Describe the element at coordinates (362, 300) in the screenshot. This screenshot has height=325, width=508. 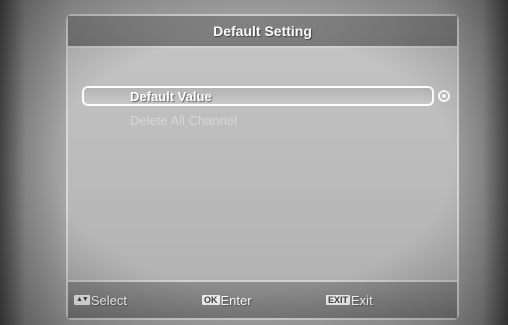
I see `hint-exit-label: Exit` at that location.